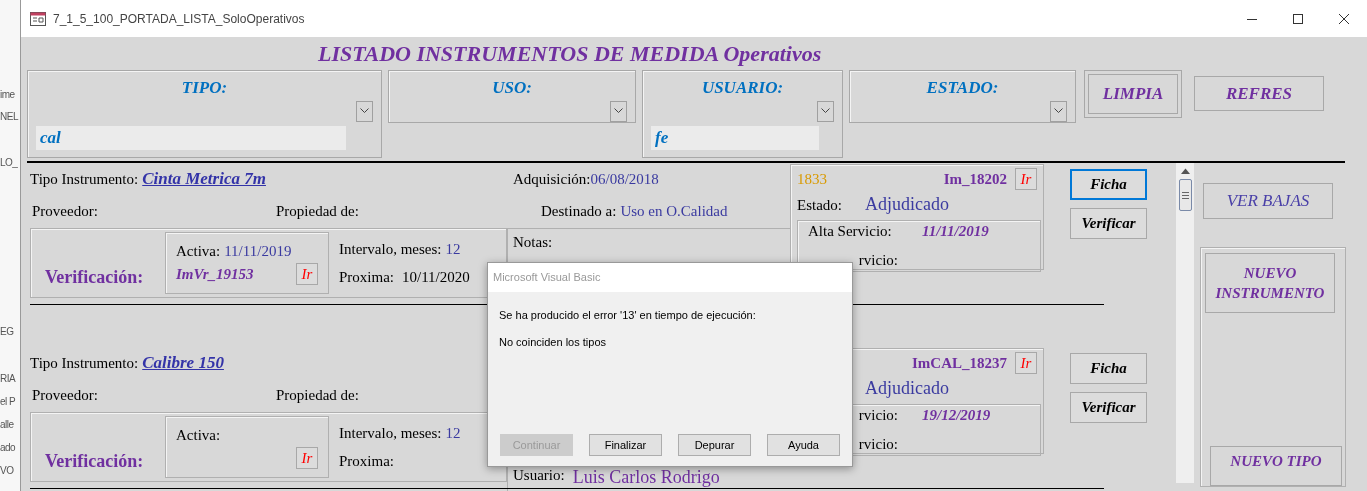 This screenshot has width=1367, height=491. What do you see at coordinates (975, 179) in the screenshot?
I see `instrument-code: Im_18202` at bounding box center [975, 179].